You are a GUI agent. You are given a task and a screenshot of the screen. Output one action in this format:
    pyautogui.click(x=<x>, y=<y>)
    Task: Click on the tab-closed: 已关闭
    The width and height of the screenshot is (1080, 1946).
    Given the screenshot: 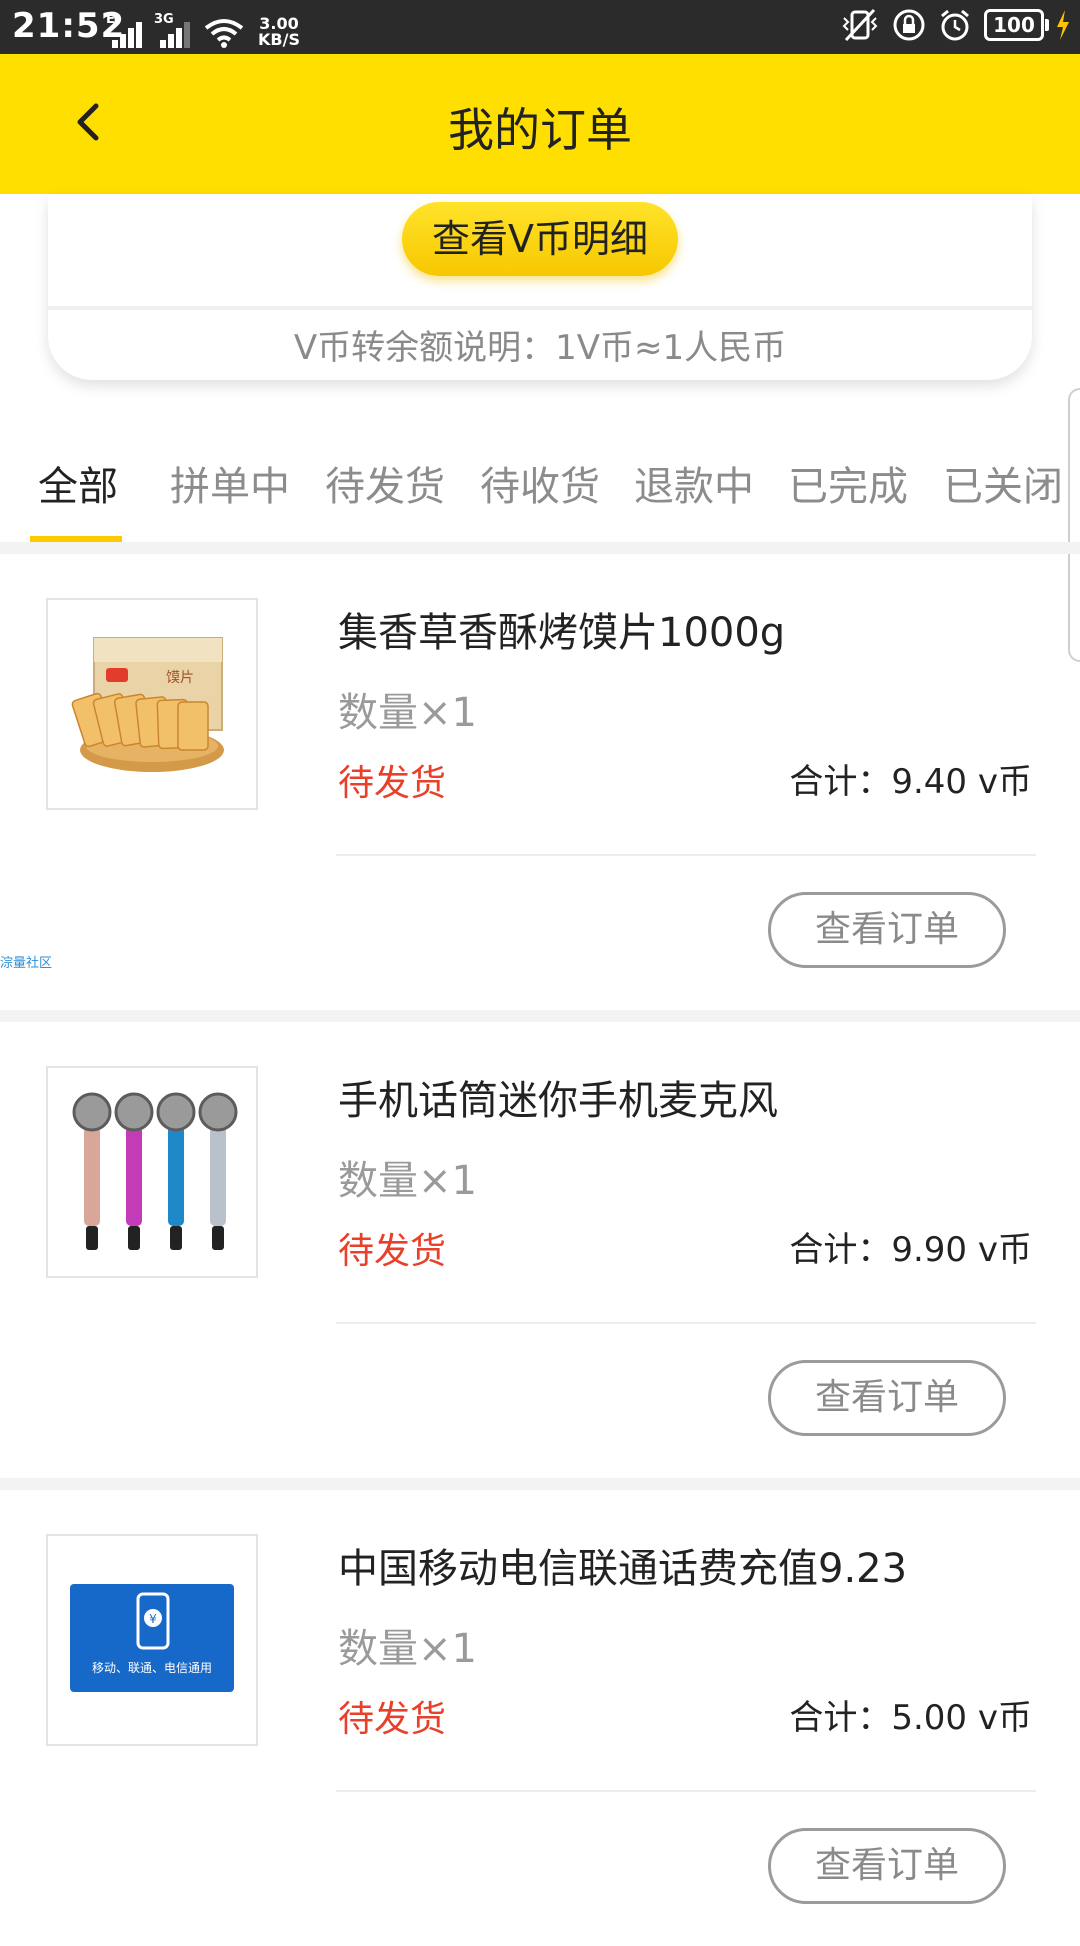 What is the action you would take?
    pyautogui.click(x=1003, y=483)
    